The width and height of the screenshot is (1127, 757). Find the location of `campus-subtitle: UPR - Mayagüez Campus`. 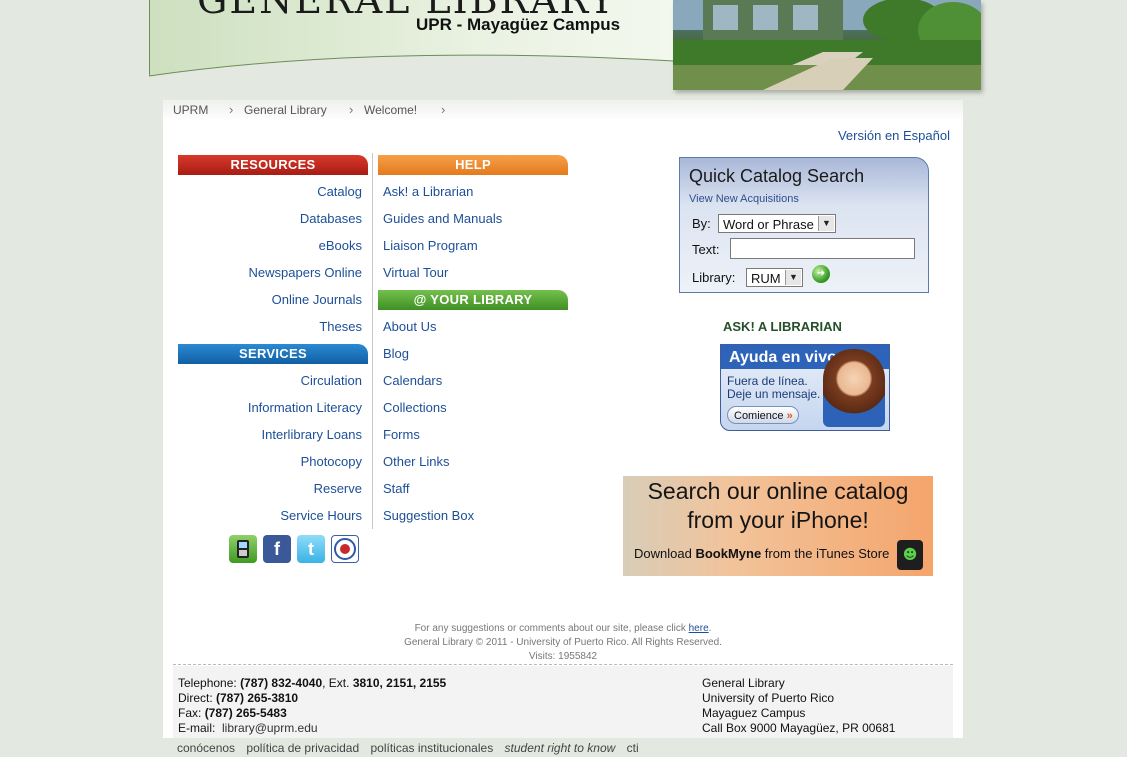

campus-subtitle: UPR - Mayagüez Campus is located at coordinates (518, 24).